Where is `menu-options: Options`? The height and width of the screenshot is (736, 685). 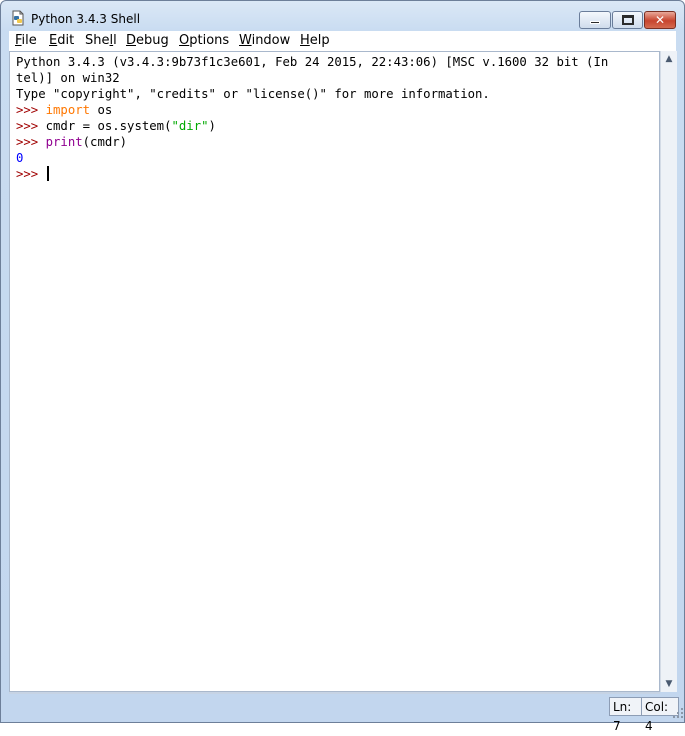 menu-options: Options is located at coordinates (204, 41).